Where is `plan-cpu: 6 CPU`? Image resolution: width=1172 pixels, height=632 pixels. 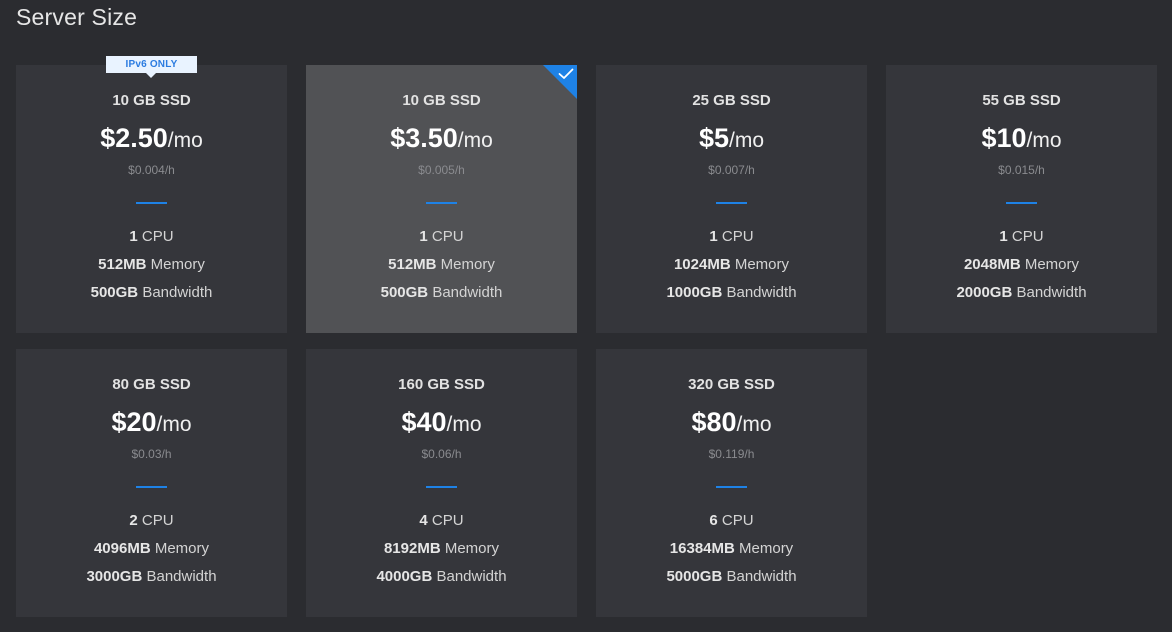 plan-cpu: 6 CPU is located at coordinates (731, 520).